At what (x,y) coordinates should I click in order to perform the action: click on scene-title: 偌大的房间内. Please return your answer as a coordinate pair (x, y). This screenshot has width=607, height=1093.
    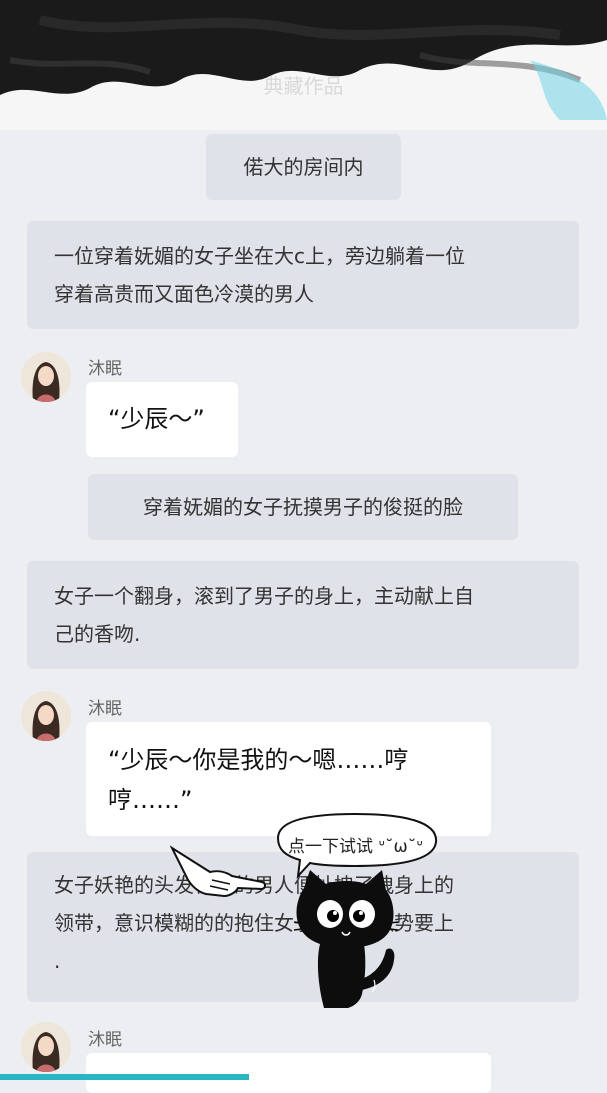
    Looking at the image, I should click on (303, 167).